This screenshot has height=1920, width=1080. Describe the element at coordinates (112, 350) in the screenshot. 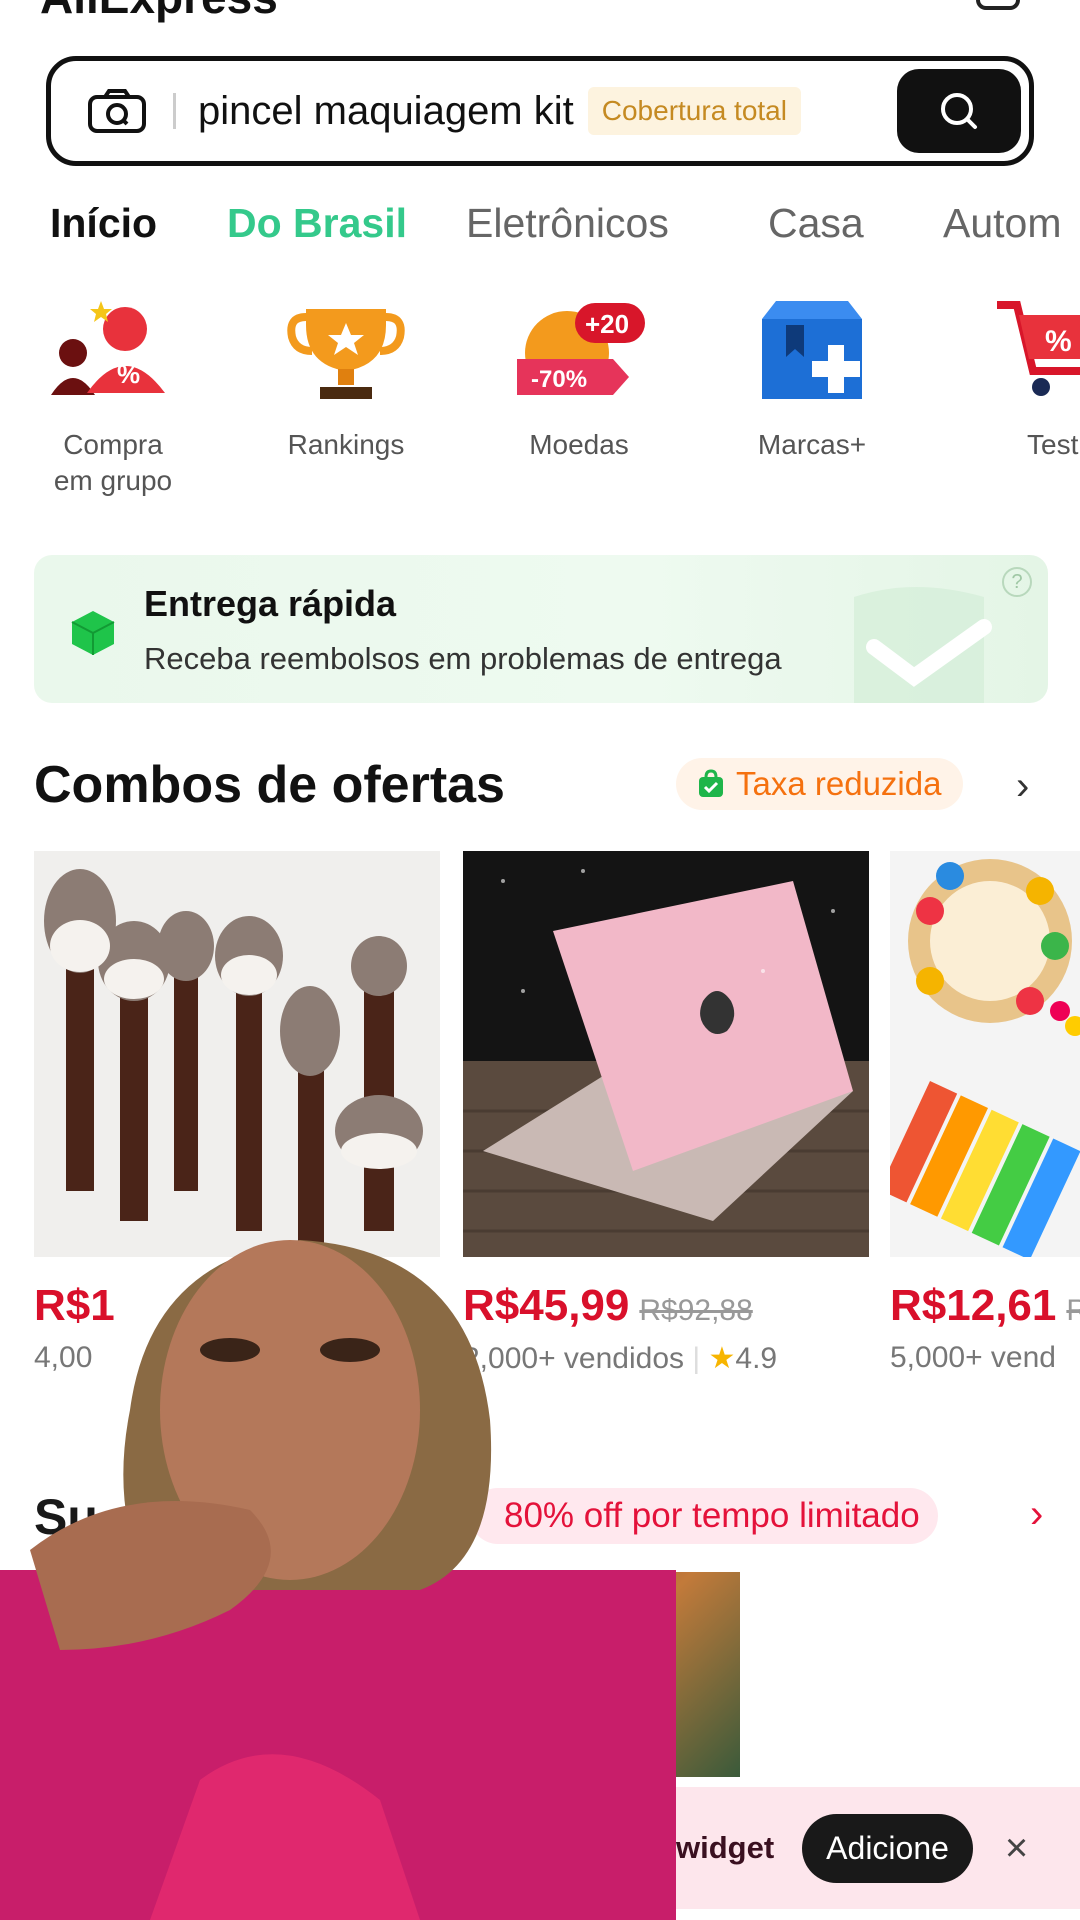

I see `group-buy-icon: %` at that location.